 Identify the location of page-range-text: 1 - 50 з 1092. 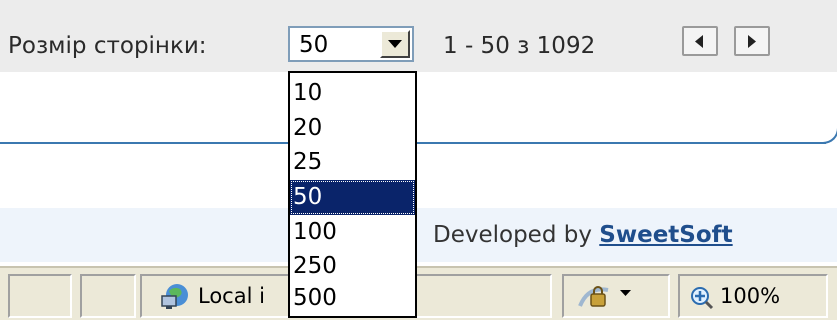
(519, 46).